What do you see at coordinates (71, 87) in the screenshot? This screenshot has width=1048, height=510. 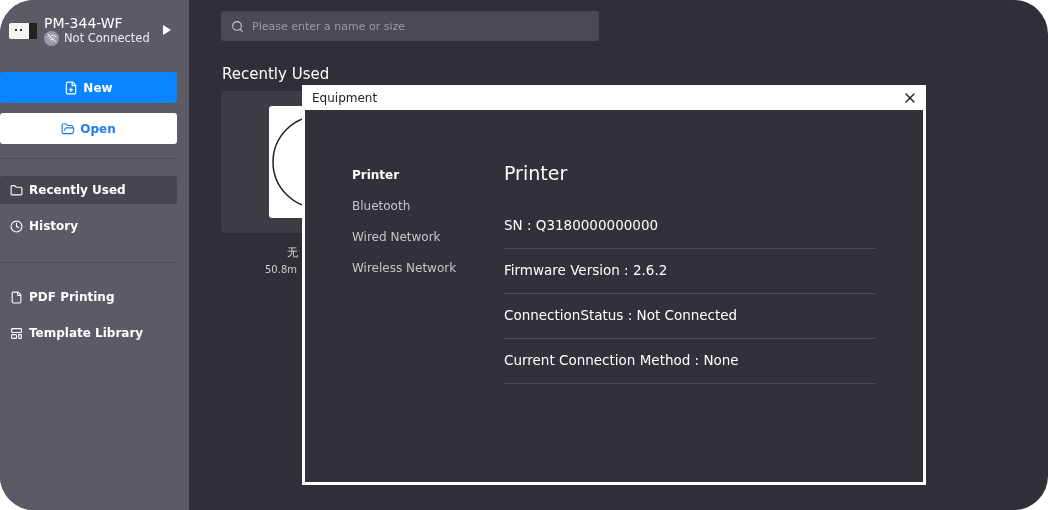 I see `file-plus-icon` at bounding box center [71, 87].